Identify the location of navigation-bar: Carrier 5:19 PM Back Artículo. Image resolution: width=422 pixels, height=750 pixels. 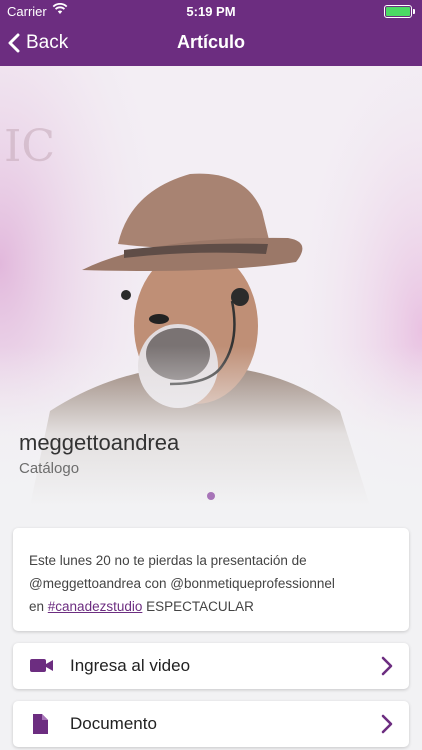
(211, 33).